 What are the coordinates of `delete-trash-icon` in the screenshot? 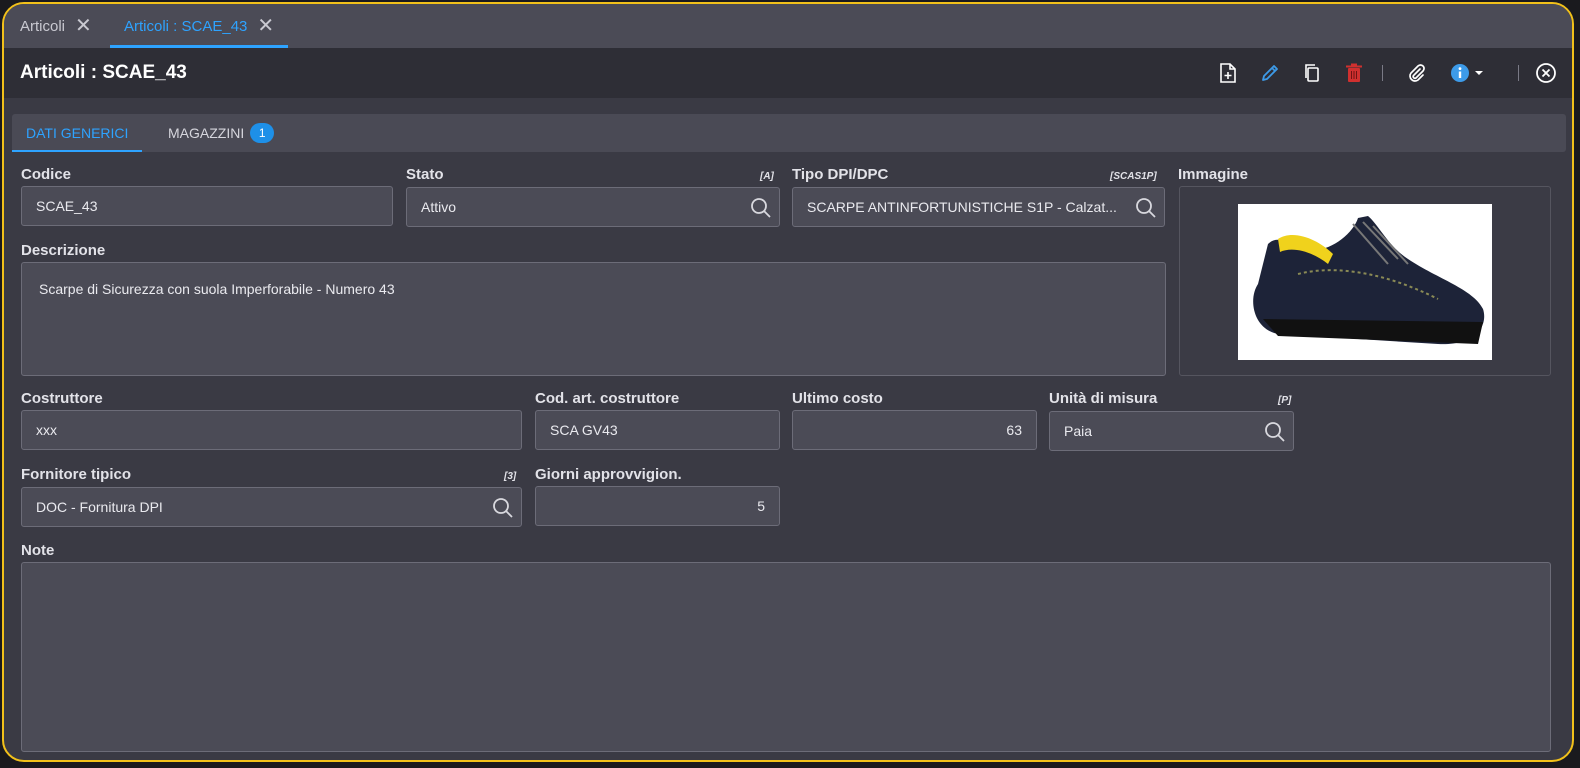 It's located at (1354, 73).